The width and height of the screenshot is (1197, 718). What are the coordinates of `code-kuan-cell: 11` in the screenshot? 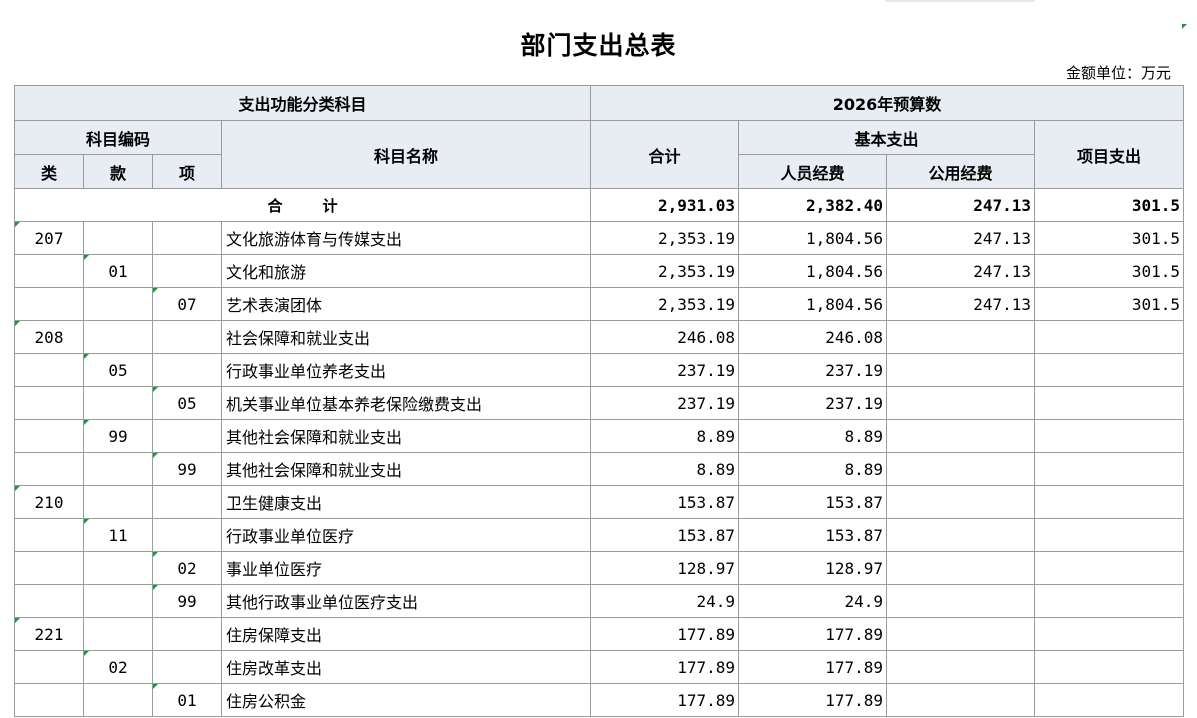 It's located at (118, 535).